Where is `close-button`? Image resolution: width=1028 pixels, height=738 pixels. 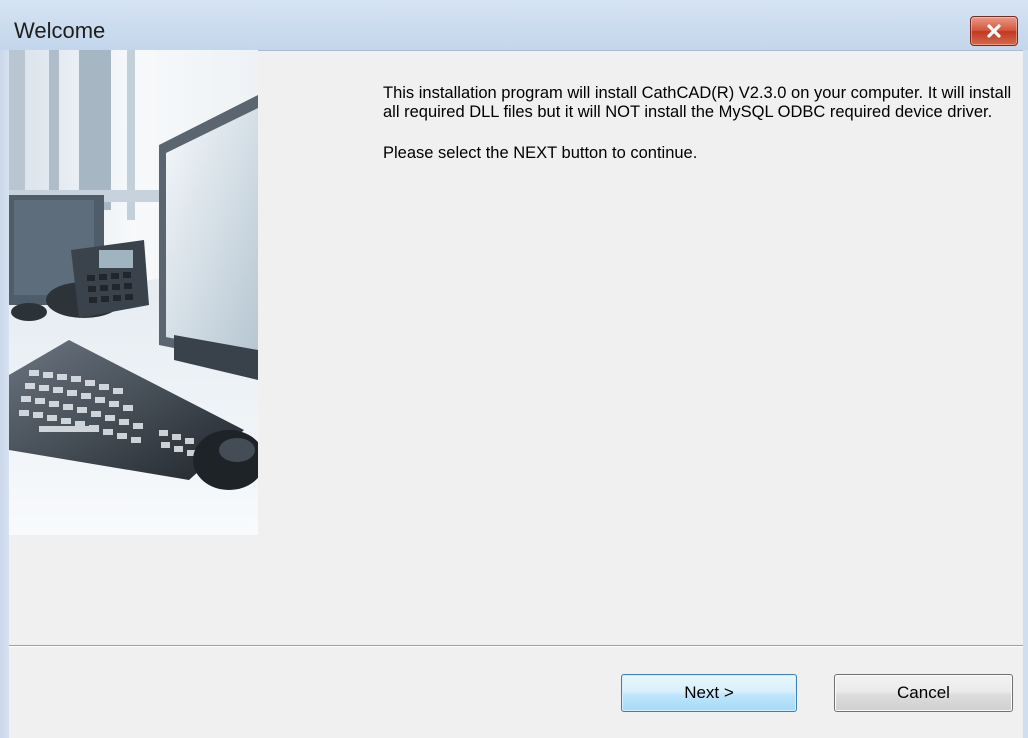 close-button is located at coordinates (994, 31).